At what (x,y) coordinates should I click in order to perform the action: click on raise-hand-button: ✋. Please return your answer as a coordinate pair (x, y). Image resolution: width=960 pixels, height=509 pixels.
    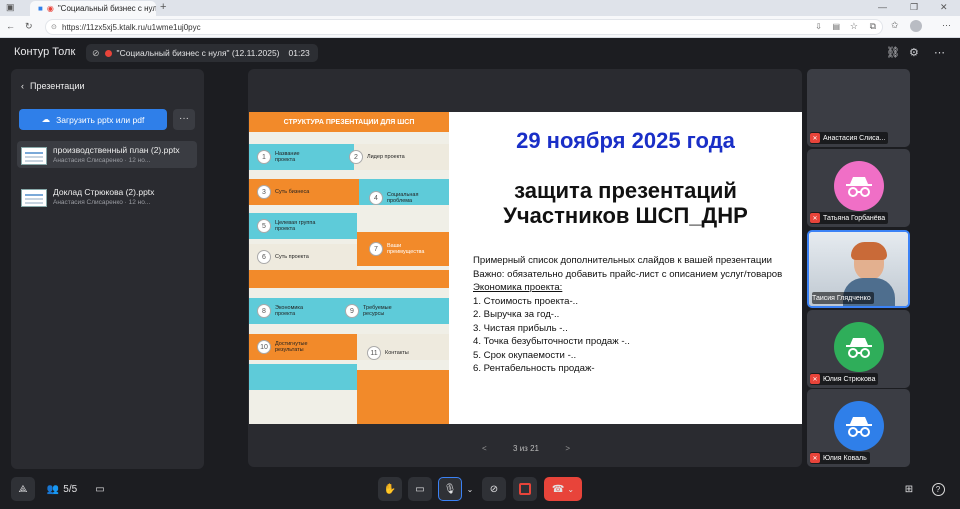
    Looking at the image, I should click on (390, 489).